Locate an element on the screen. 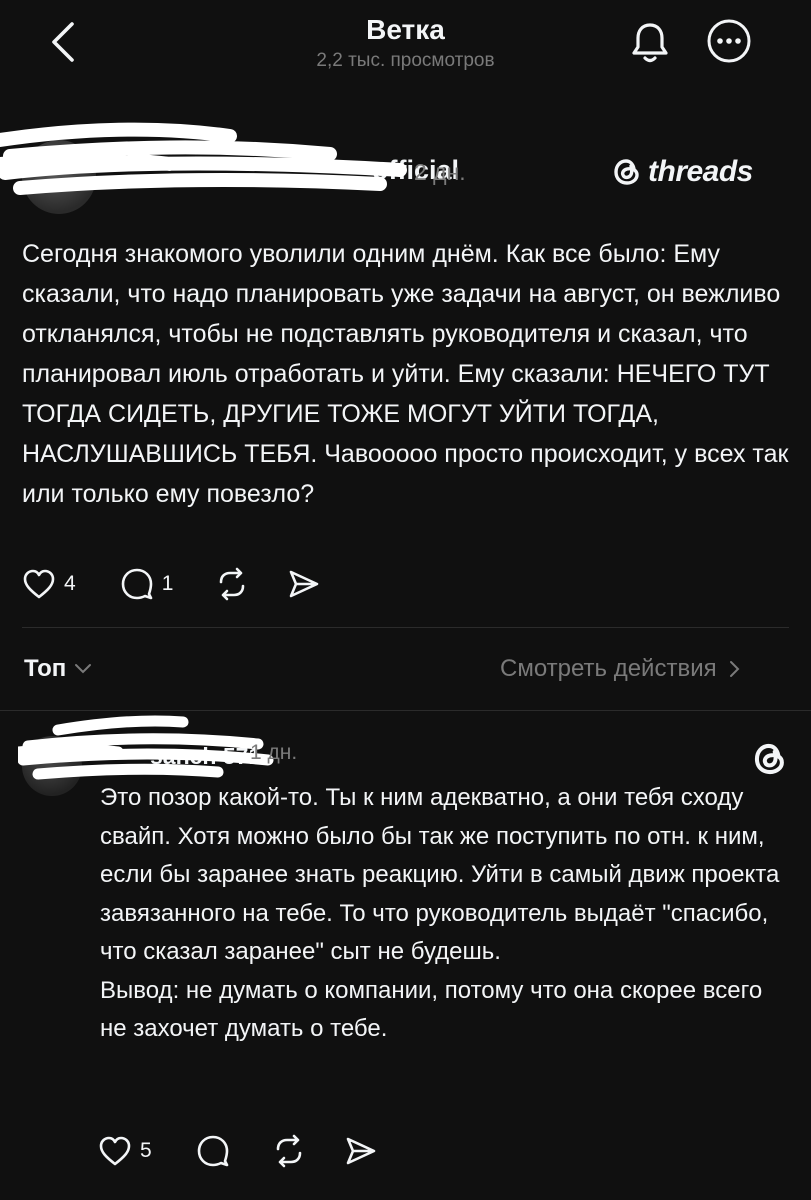 The width and height of the screenshot is (811, 1200). like-button: 5 is located at coordinates (125, 1151).